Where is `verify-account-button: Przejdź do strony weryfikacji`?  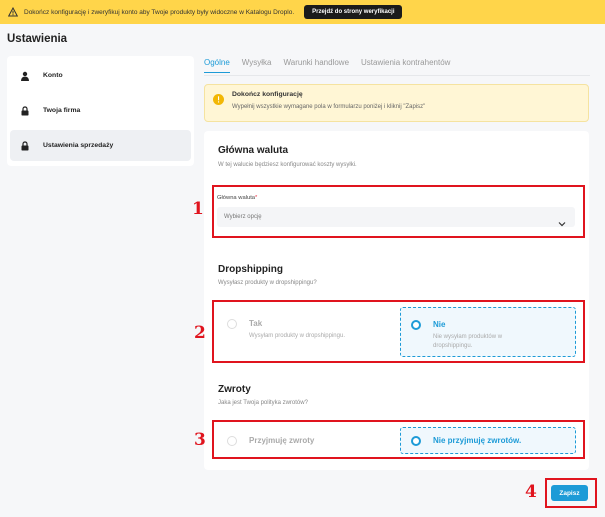
verify-account-button: Przejdź do strony weryfikacji is located at coordinates (353, 12).